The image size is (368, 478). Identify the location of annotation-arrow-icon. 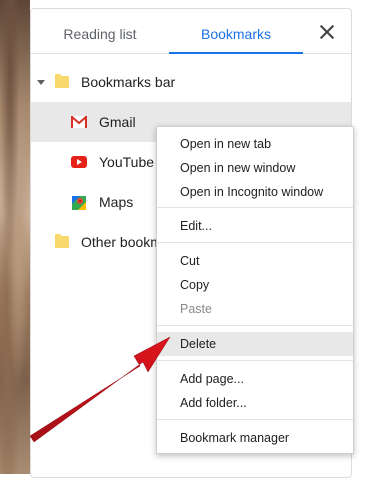
(100, 389).